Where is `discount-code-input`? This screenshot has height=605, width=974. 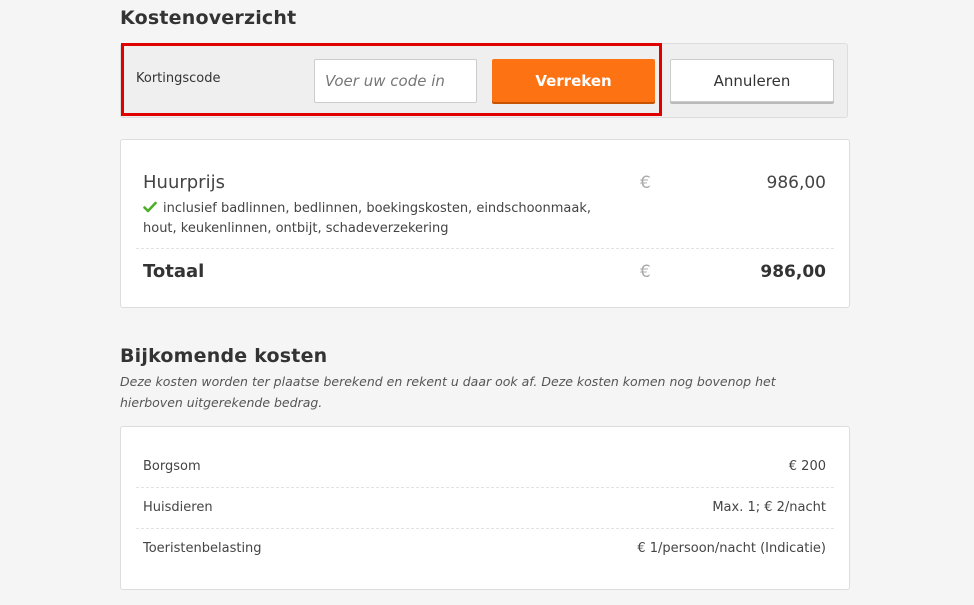 discount-code-input is located at coordinates (395, 81).